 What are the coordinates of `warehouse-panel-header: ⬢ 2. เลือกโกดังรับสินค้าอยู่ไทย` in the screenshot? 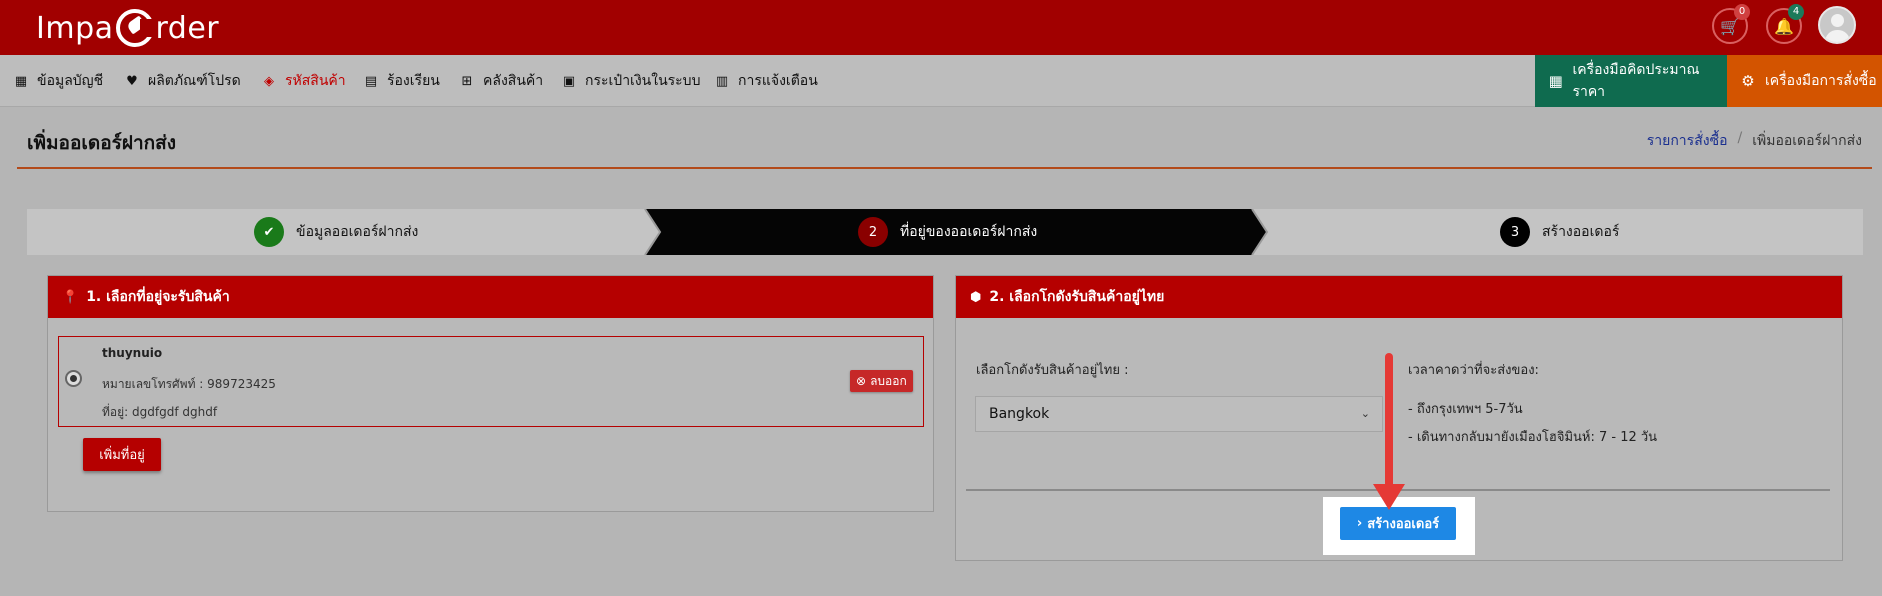 It's located at (1399, 297).